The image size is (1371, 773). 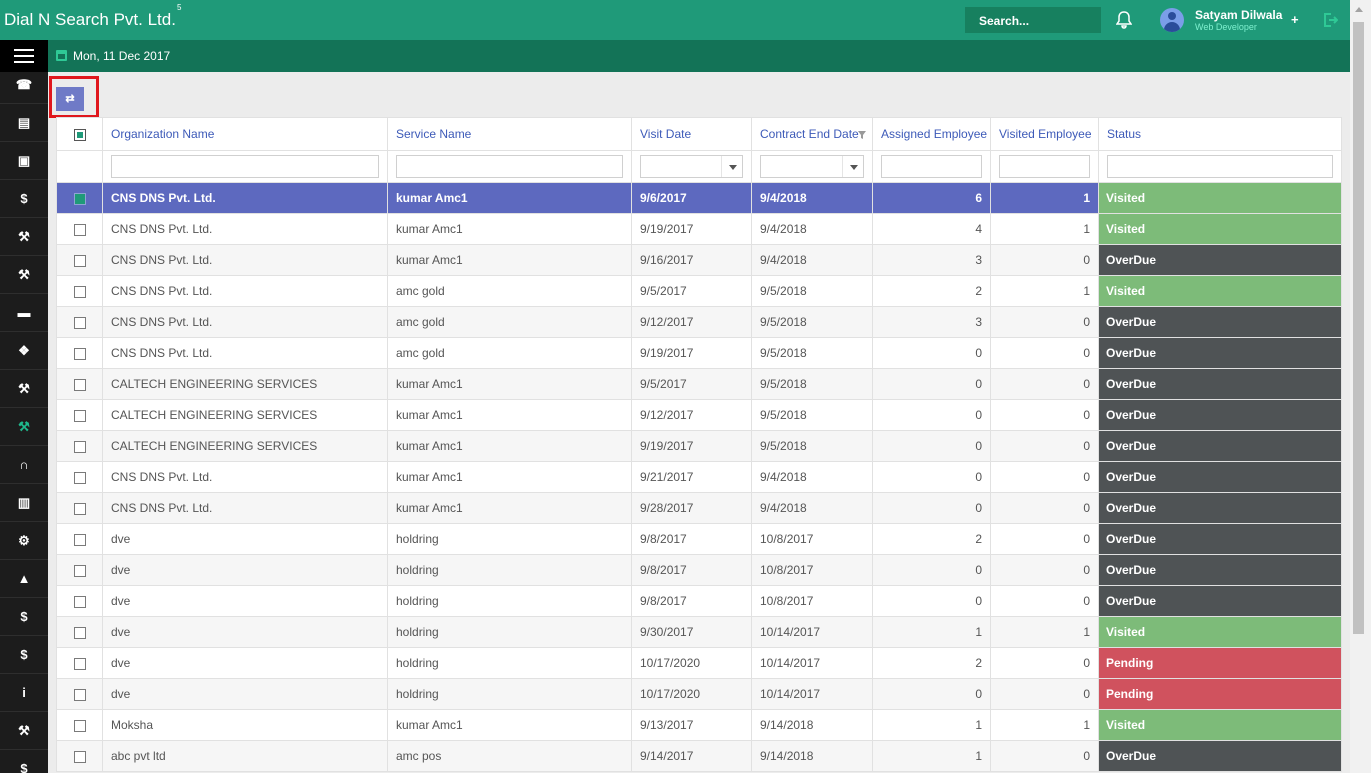 What do you see at coordinates (699, 632) in the screenshot?
I see `table-row: dve holdring 9/30/2017 10/14/2017 1 1 Visited` at bounding box center [699, 632].